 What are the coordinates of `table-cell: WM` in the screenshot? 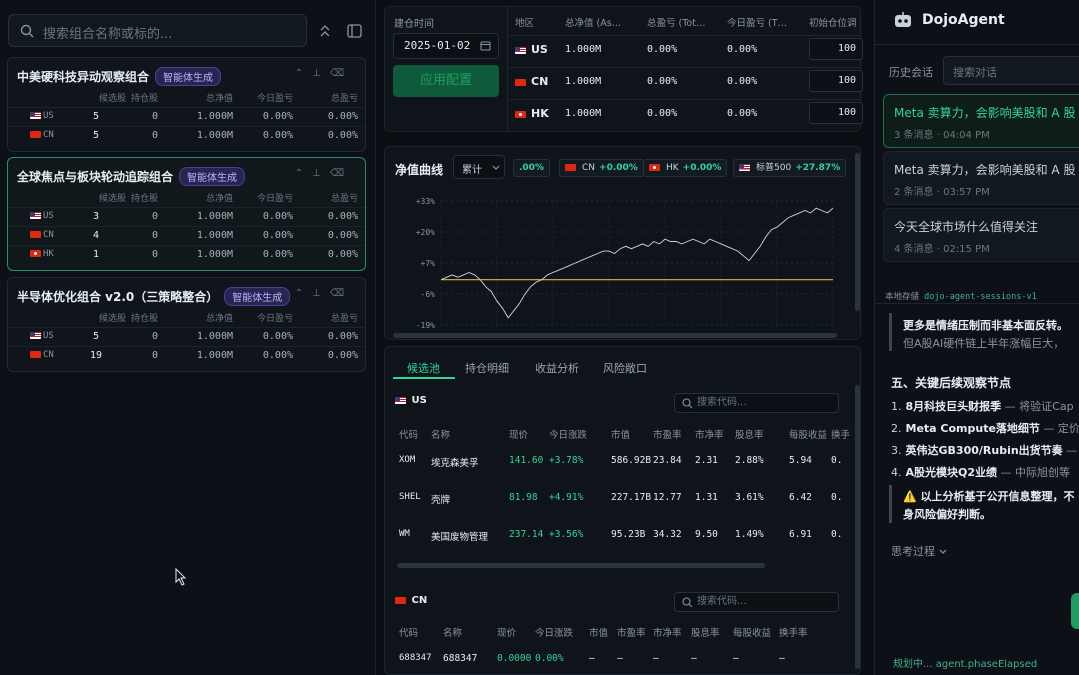 It's located at (404, 534).